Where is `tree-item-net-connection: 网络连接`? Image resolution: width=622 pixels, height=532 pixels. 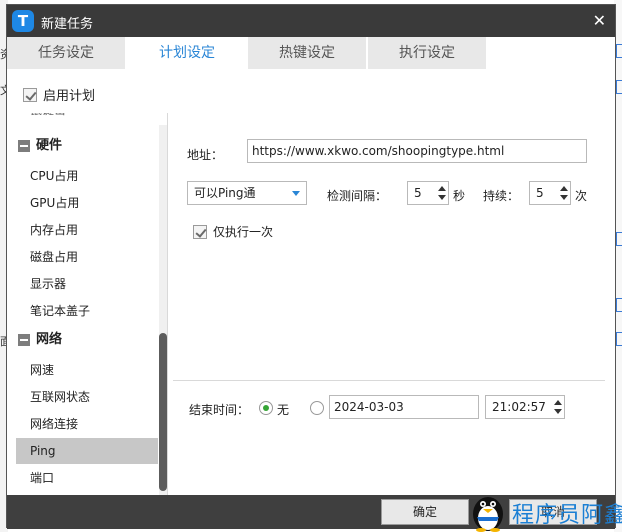
tree-item-net-connection: 网络连接 is located at coordinates (87, 424).